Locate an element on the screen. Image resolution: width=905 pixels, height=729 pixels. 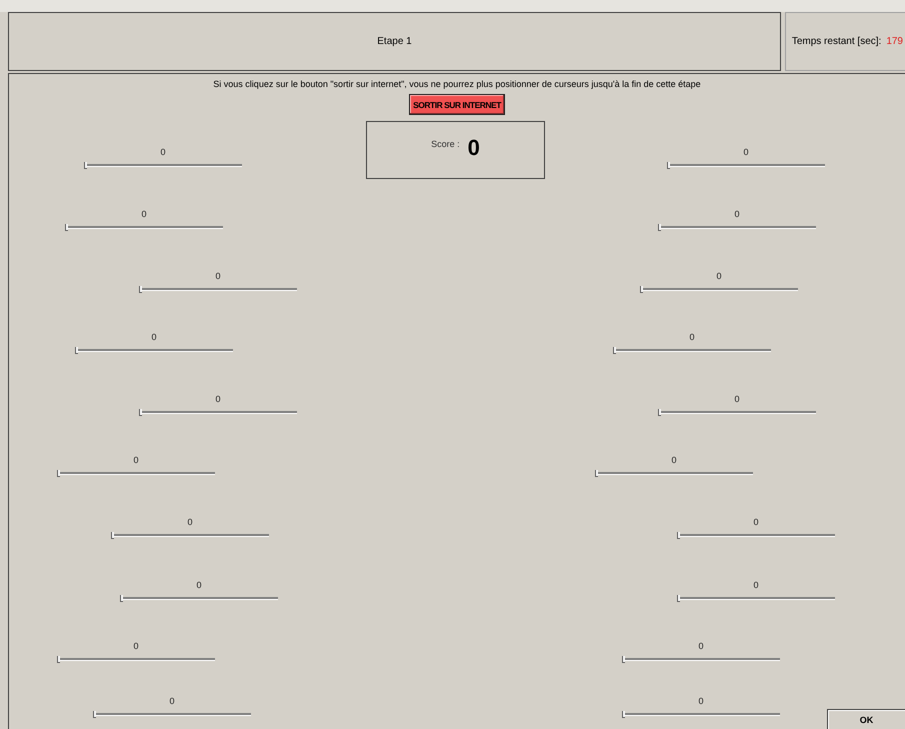
ok-button: OK is located at coordinates (866, 719).